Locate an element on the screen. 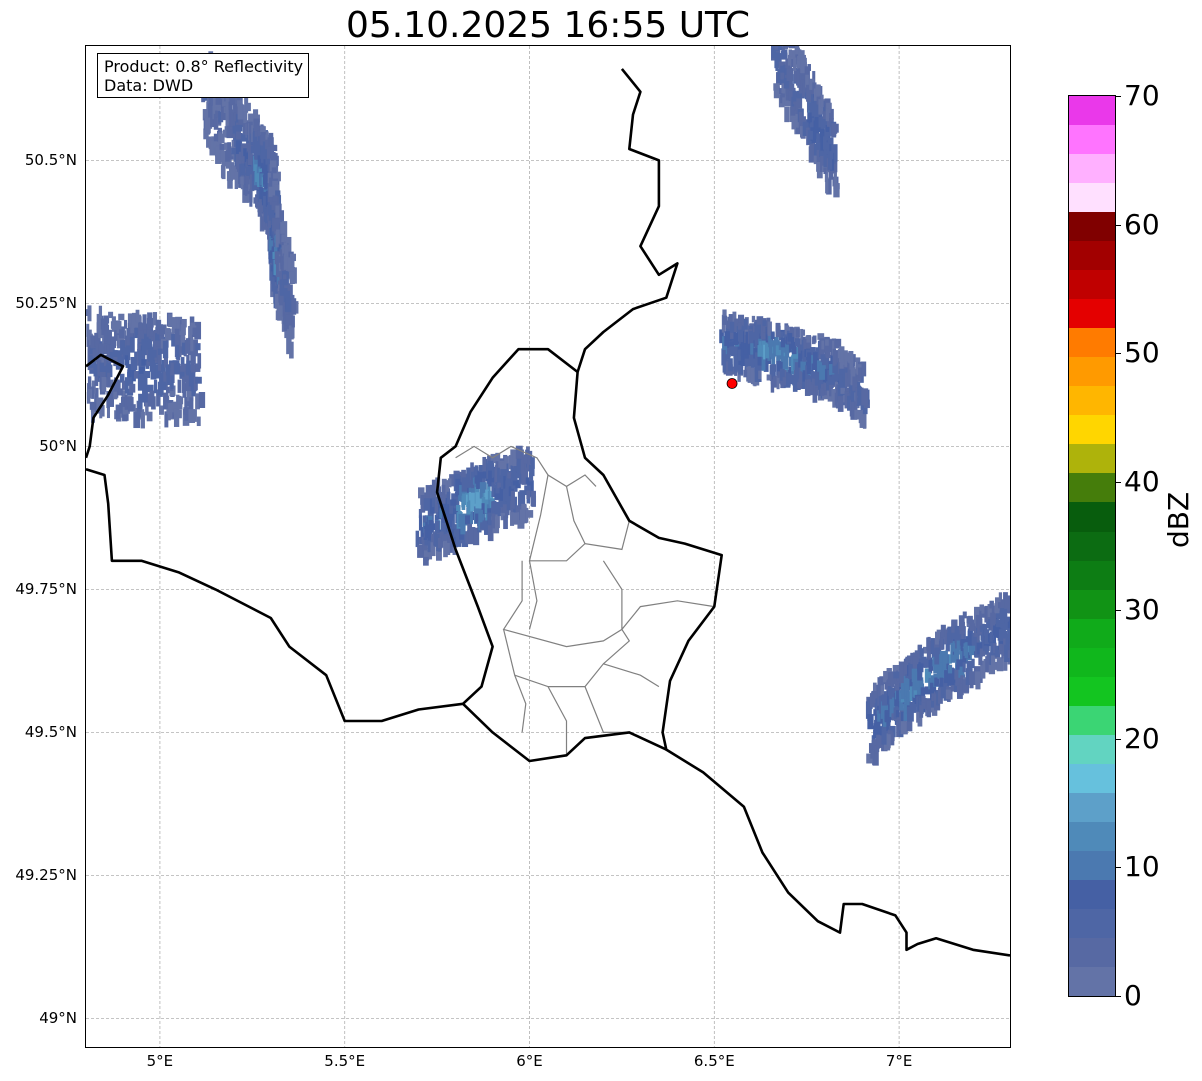 The height and width of the screenshot is (1081, 1202). colorbar-tick-label-2: 20 is located at coordinates (1142, 738).